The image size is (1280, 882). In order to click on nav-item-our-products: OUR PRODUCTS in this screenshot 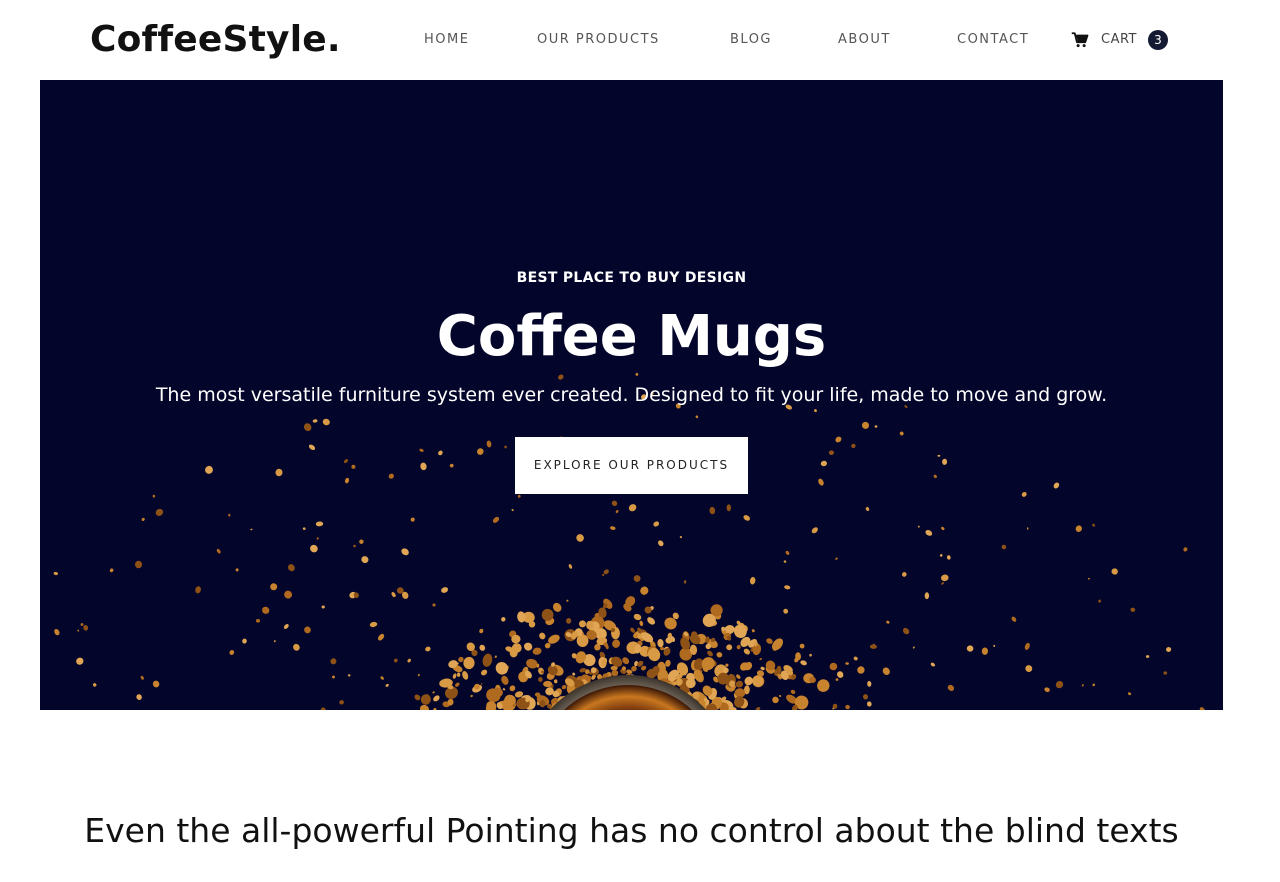, I will do `click(598, 40)`.